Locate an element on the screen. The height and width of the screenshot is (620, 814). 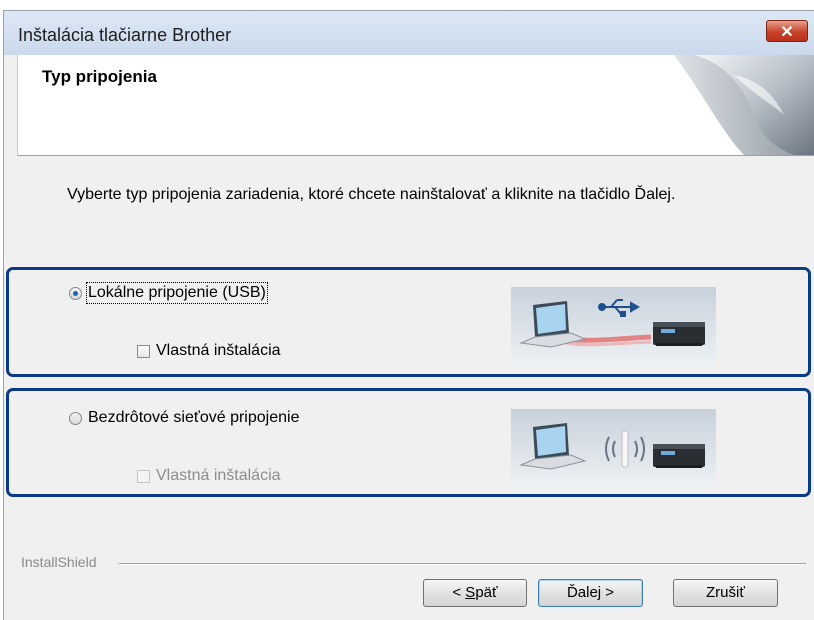
wireless-connection-illustration is located at coordinates (613, 448).